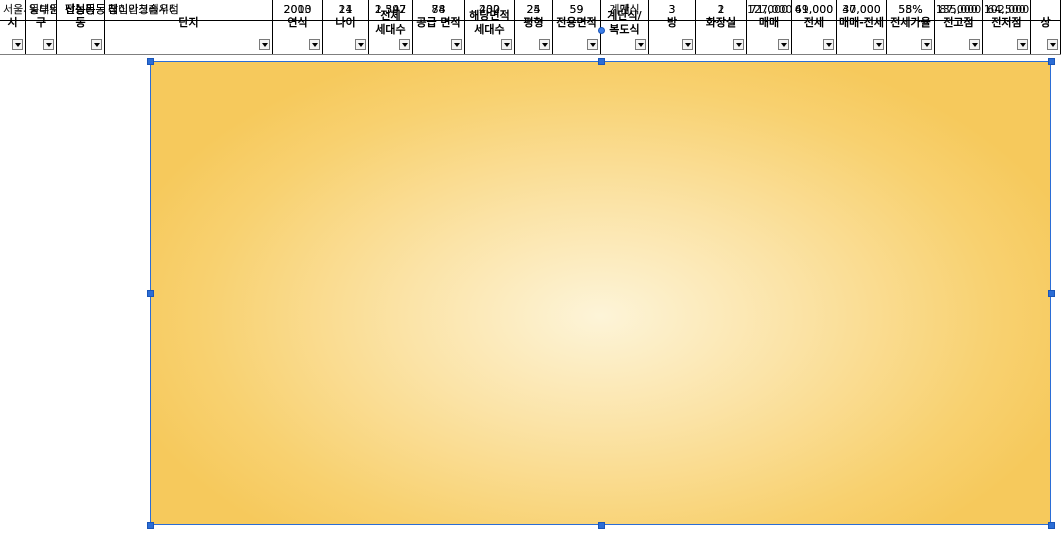 Image resolution: width=1061 pixels, height=537 pixels. I want to click on cell: 2000, so click(298, 10).